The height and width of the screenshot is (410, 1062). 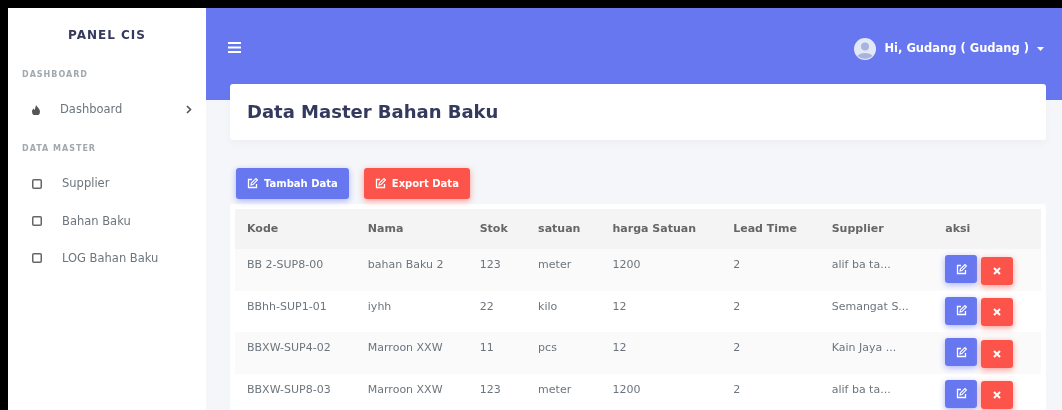 I want to click on export-button: Export Data, so click(x=416, y=183).